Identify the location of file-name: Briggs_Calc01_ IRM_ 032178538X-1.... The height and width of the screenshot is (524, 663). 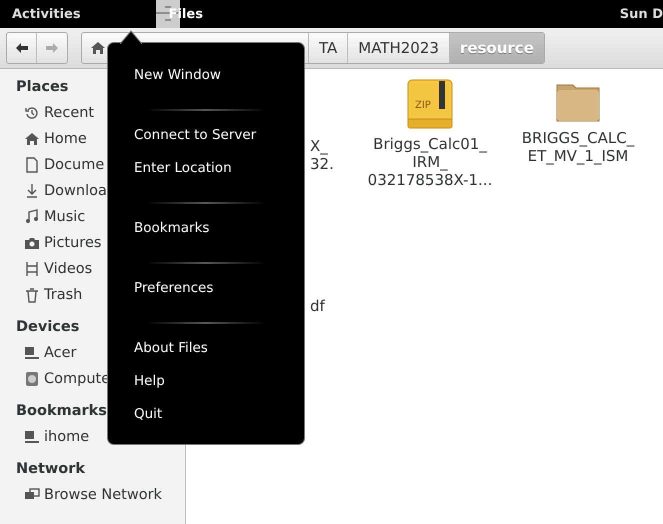
(430, 162).